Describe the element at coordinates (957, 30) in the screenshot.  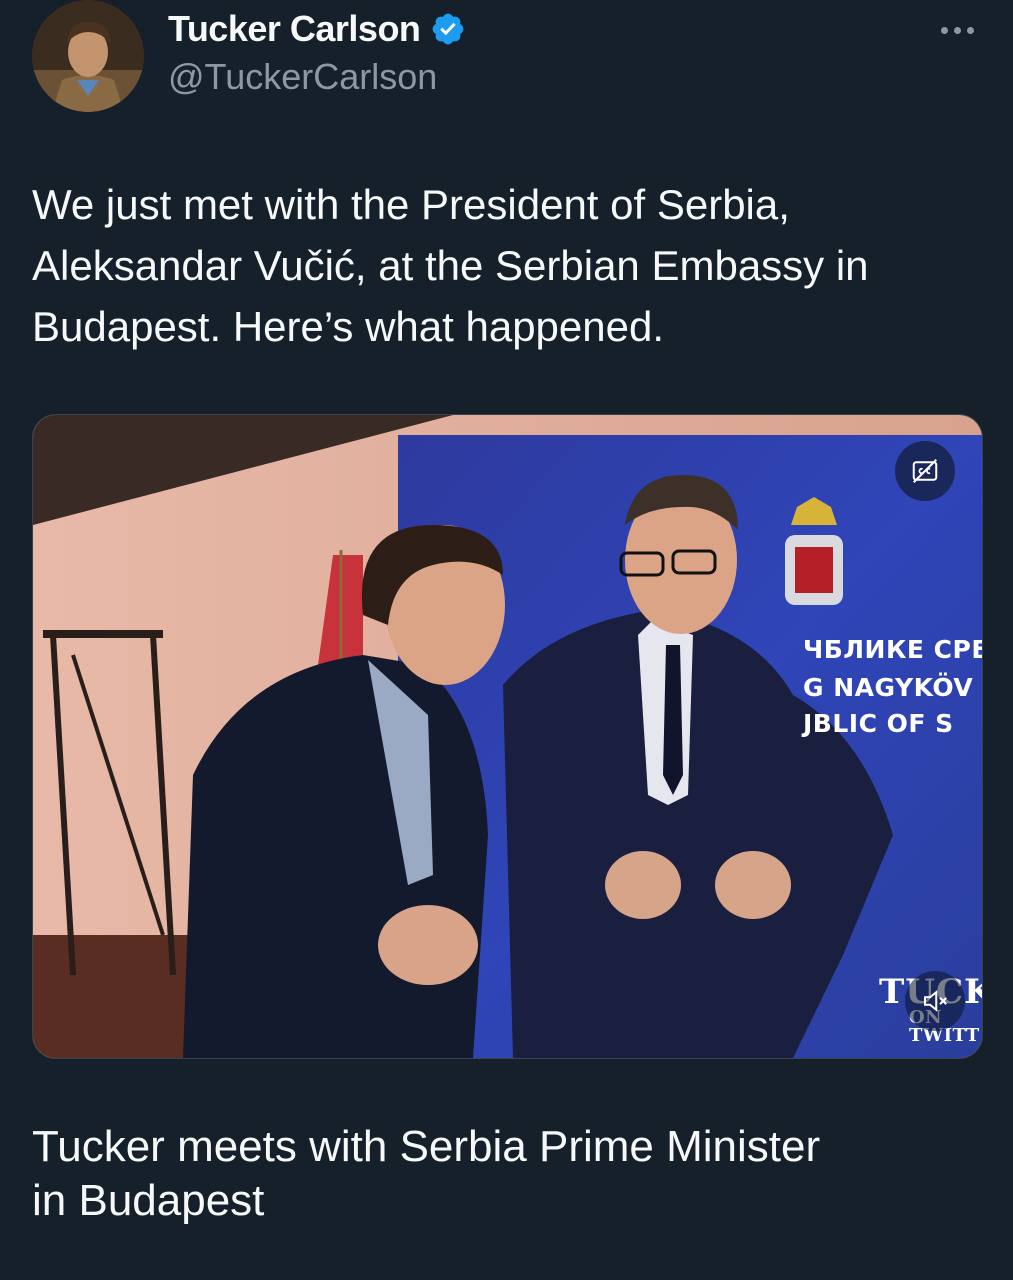
I see `more-options-icon` at that location.